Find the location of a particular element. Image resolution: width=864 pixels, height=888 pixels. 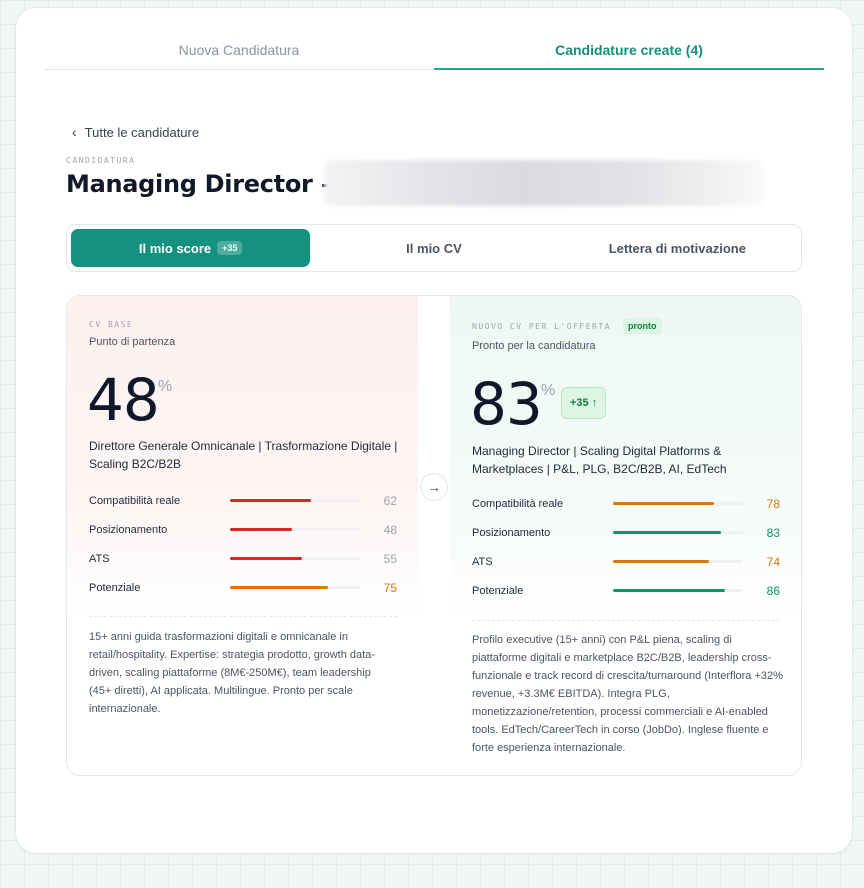

metric-row: Potenziale 75 is located at coordinates (244, 588).